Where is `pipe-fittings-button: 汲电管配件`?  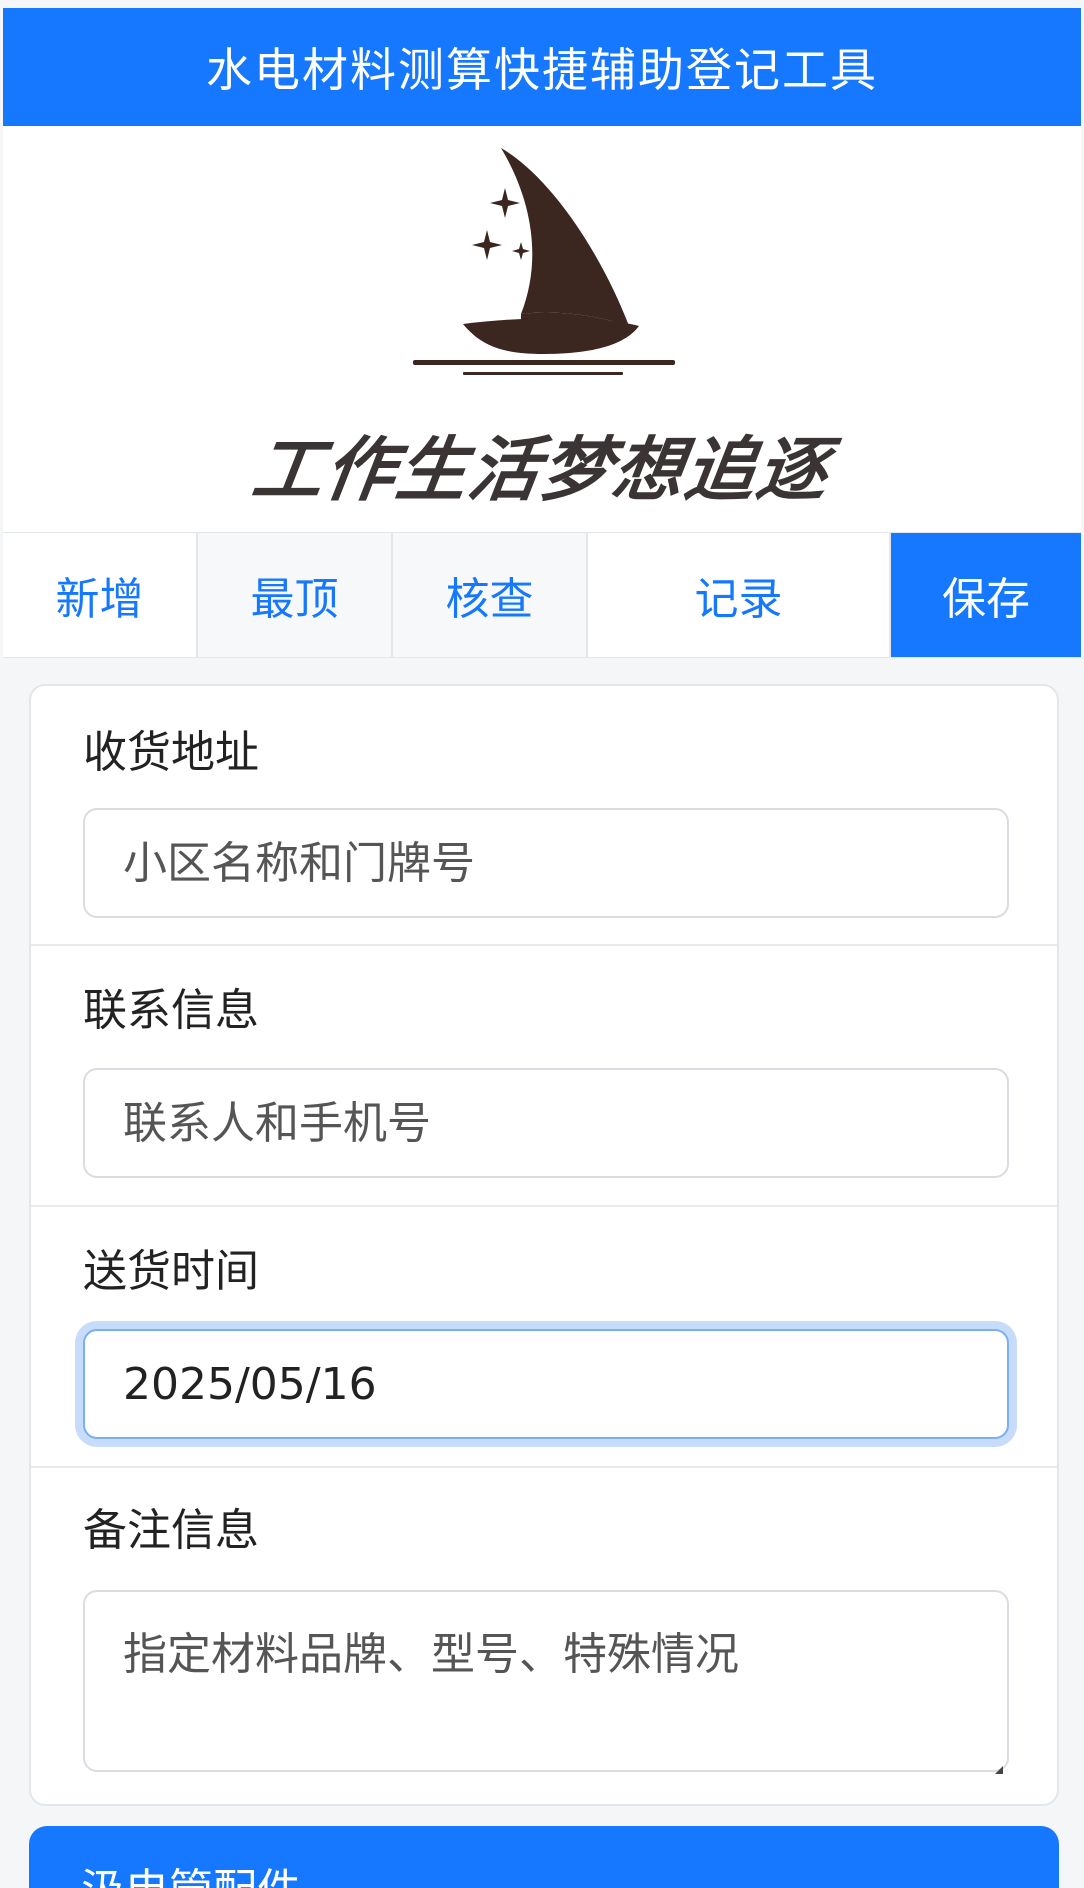
pipe-fittings-button: 汲电管配件 is located at coordinates (544, 1857).